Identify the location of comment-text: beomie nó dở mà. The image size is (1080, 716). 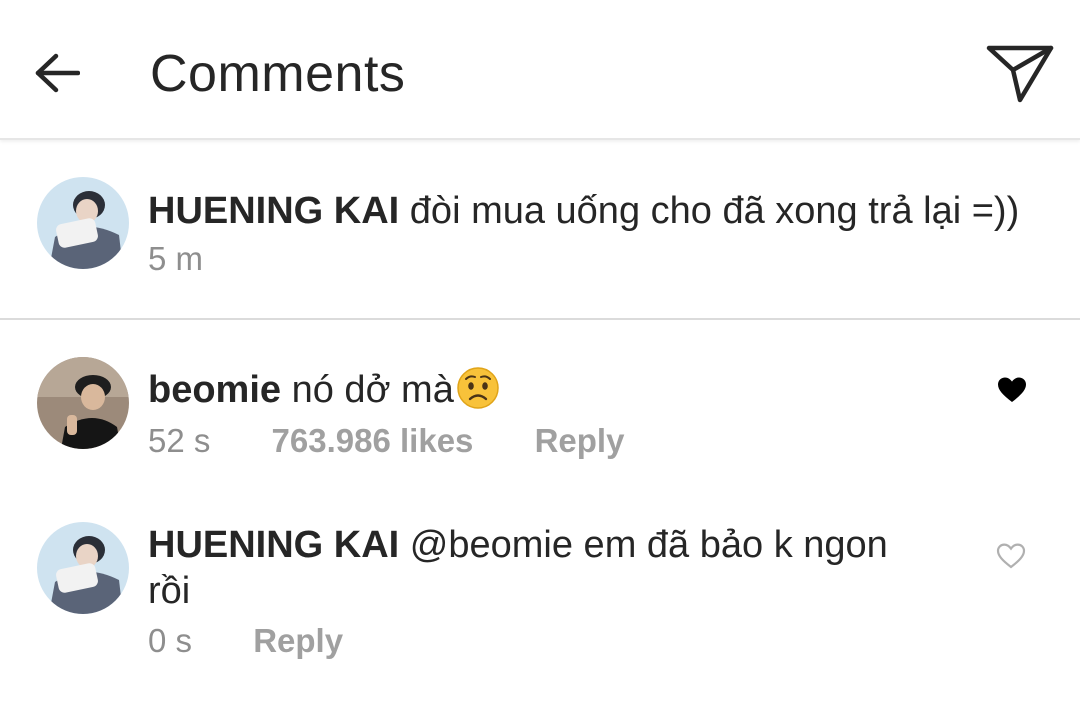
(558, 389).